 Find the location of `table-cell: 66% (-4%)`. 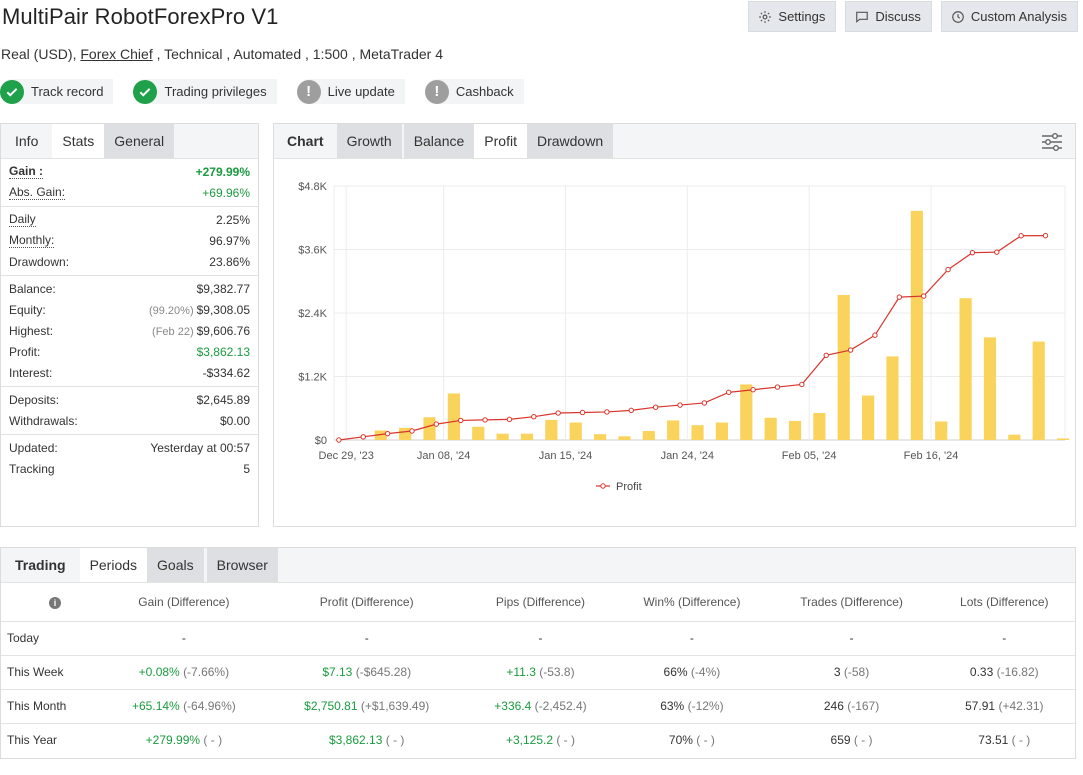

table-cell: 66% (-4%) is located at coordinates (692, 672).